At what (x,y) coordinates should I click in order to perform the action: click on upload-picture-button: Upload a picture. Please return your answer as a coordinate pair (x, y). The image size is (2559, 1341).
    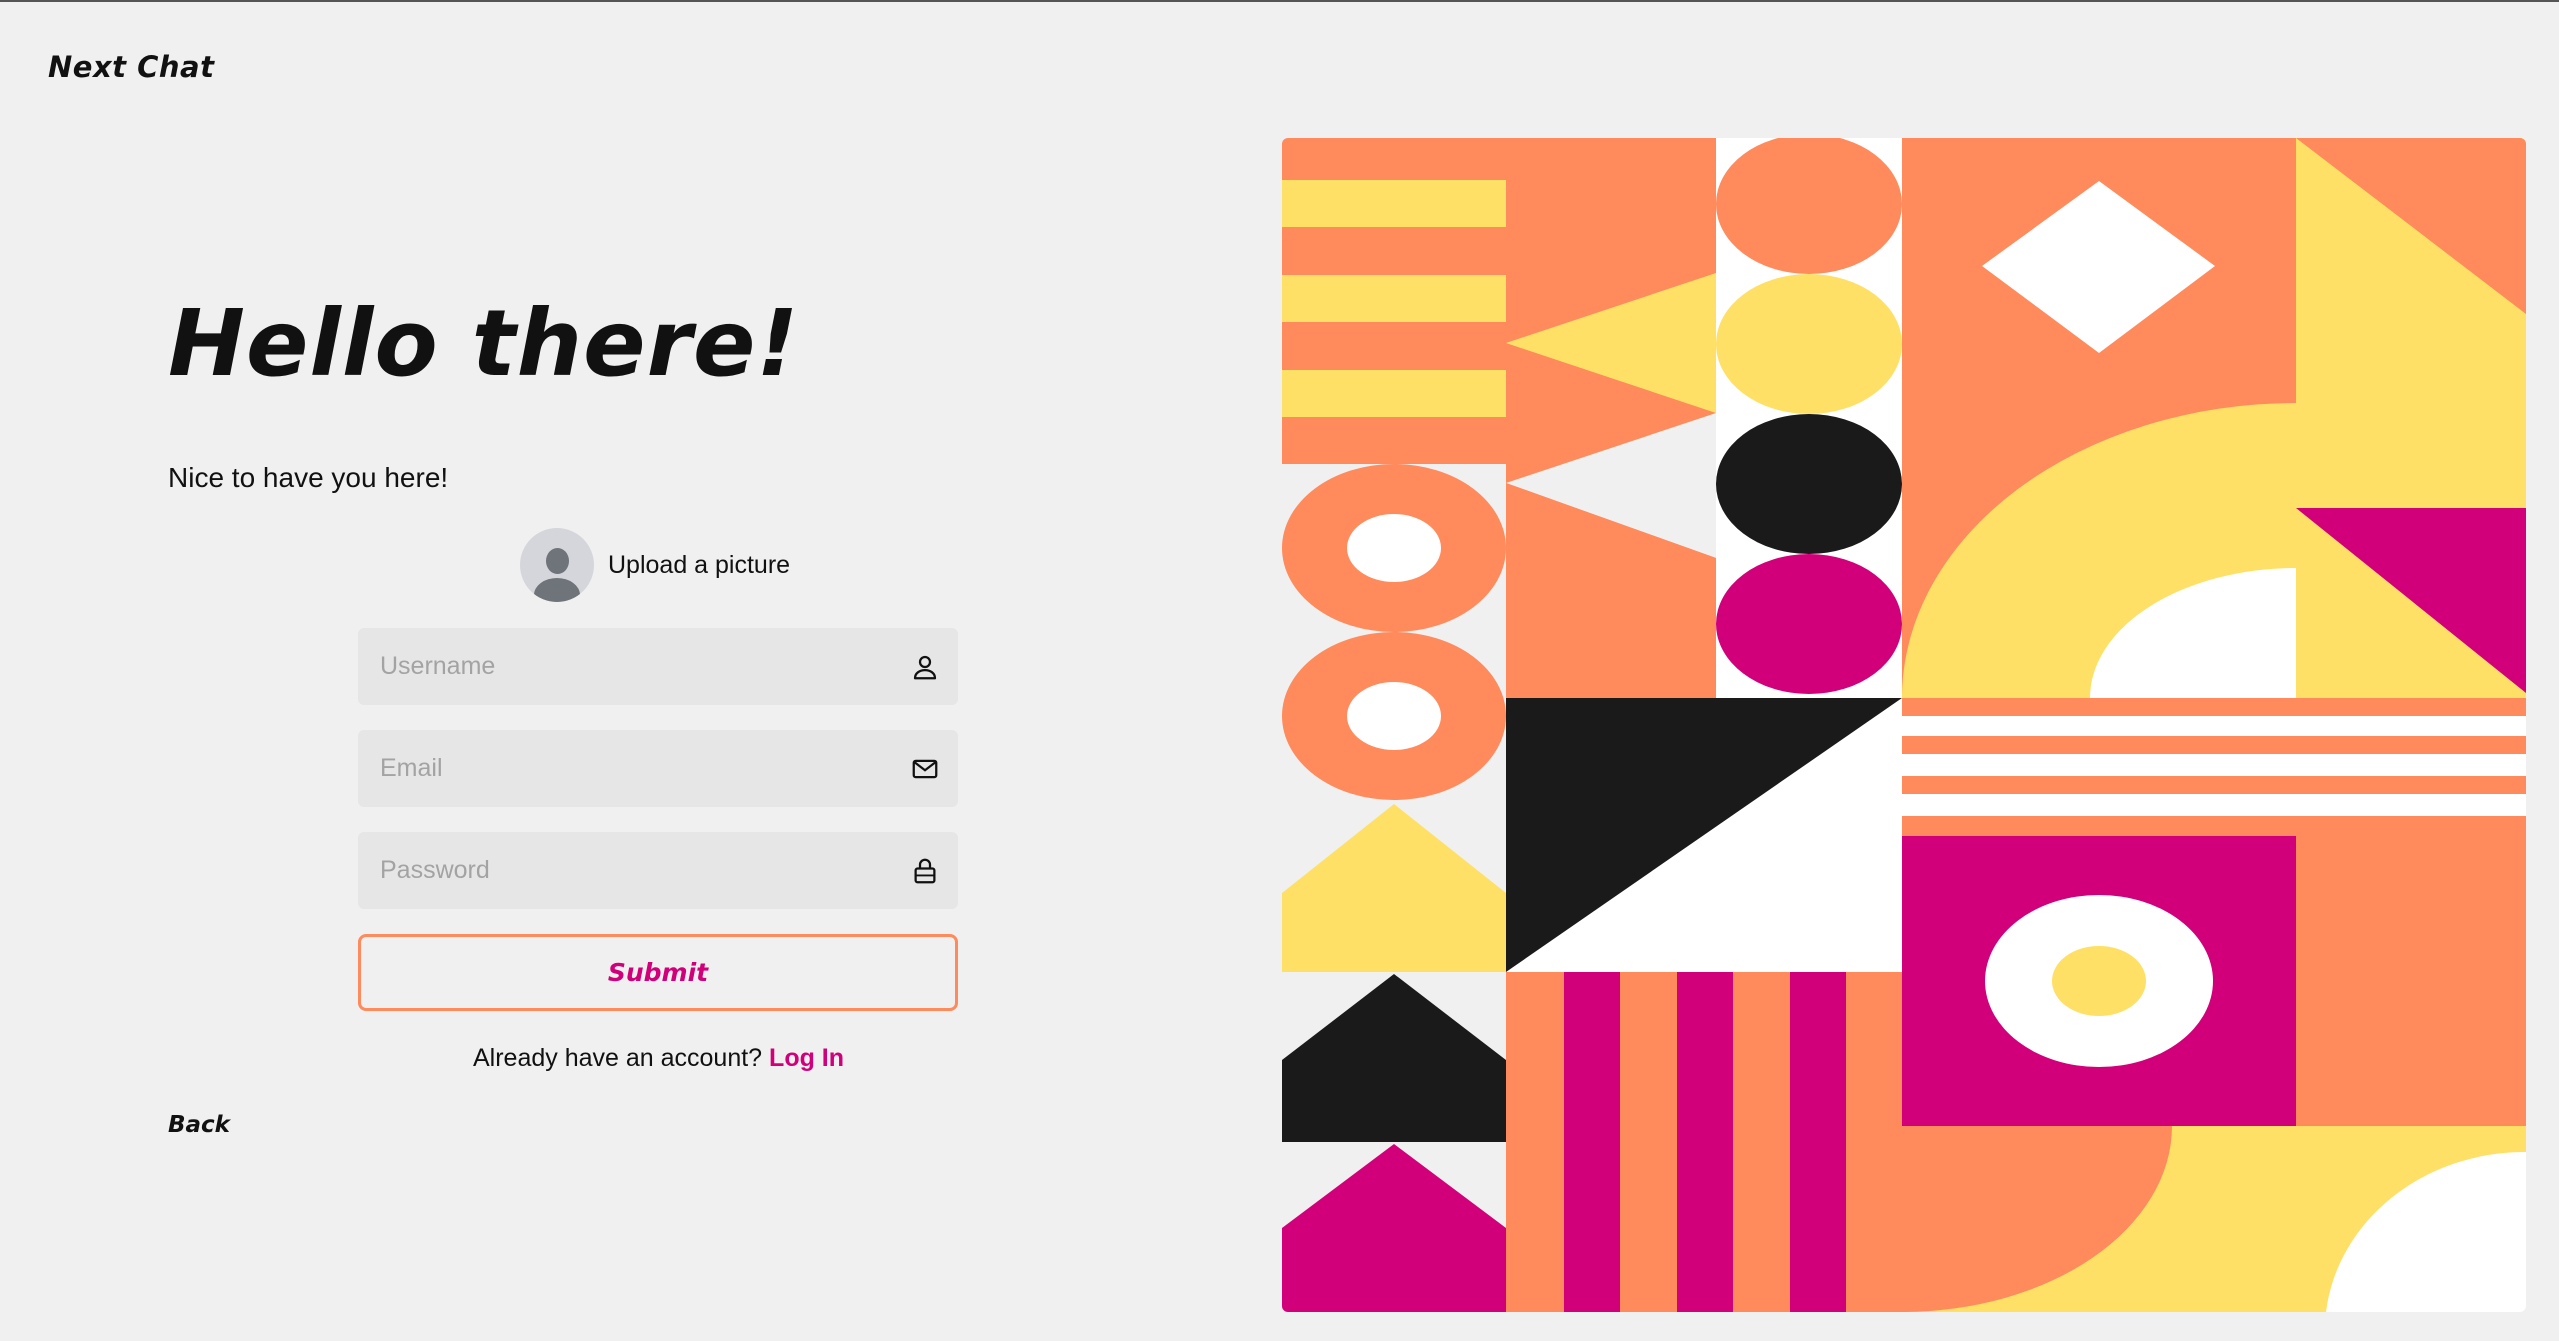
    Looking at the image, I should click on (655, 565).